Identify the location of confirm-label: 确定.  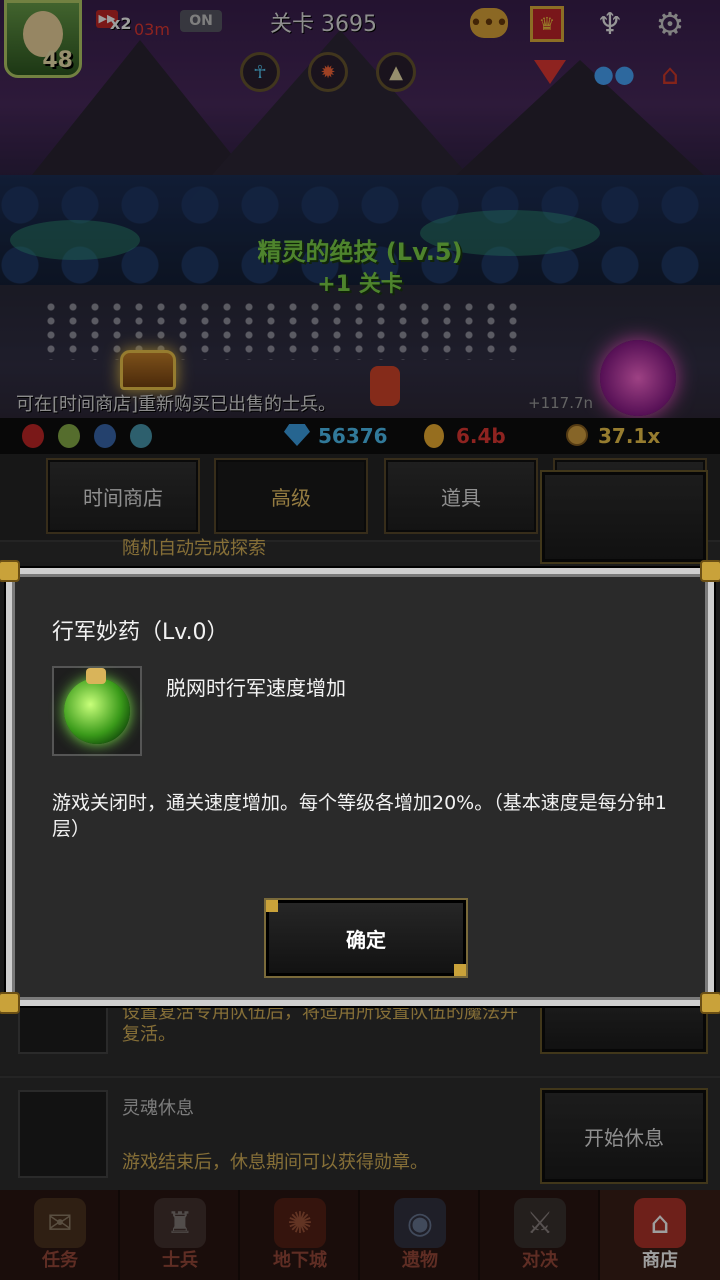
(366, 939).